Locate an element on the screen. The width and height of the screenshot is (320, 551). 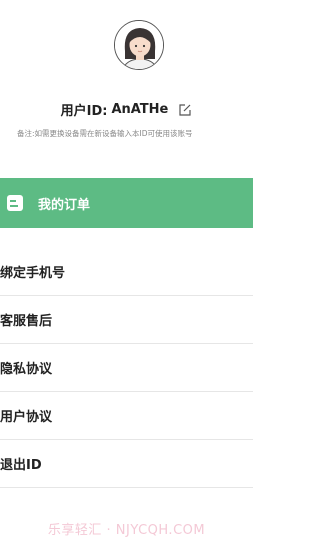
menu-item-privacy-policy: 隐私协议 is located at coordinates (126, 368).